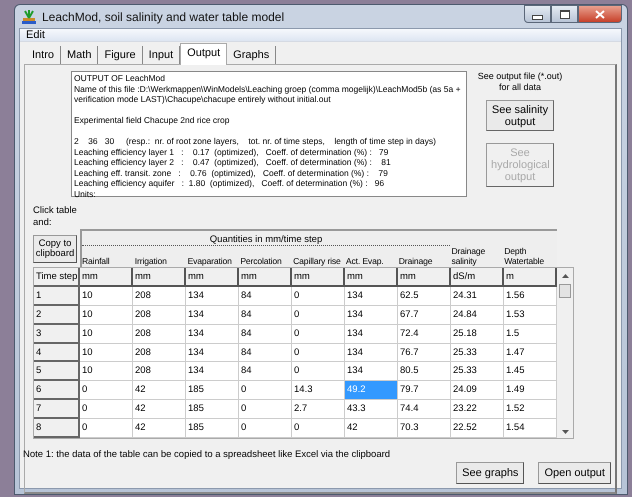 Image resolution: width=632 pixels, height=497 pixels. I want to click on row-number: 3, so click(57, 334).